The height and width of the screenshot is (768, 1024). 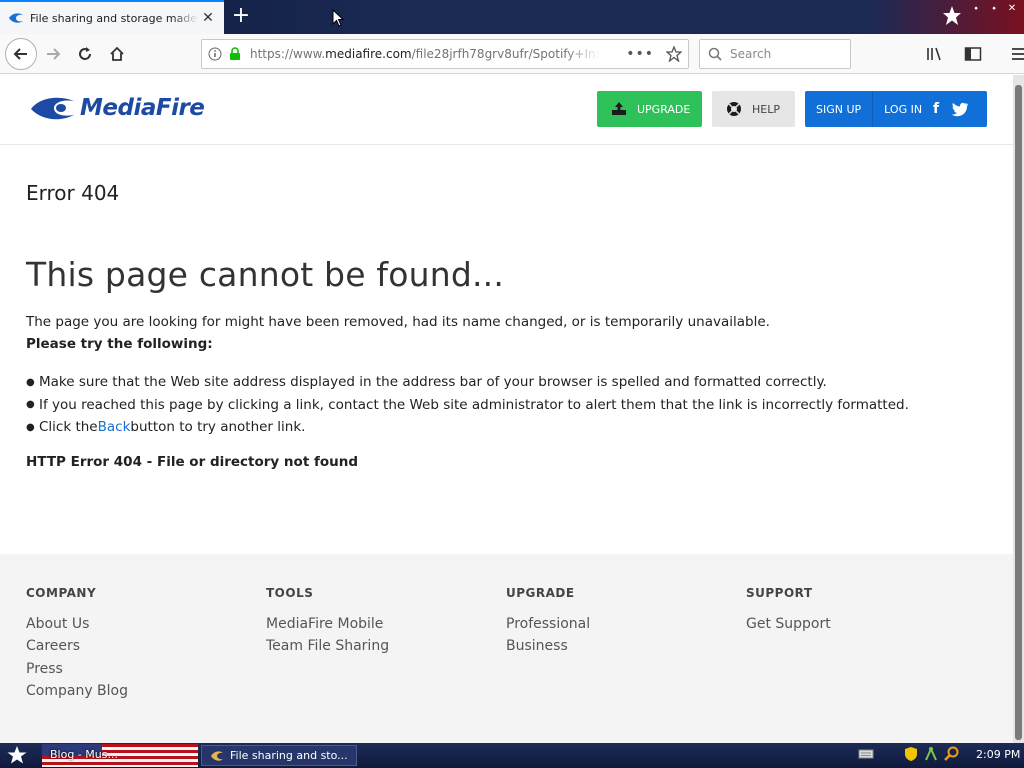 I want to click on footer-link-press: Press, so click(x=77, y=669).